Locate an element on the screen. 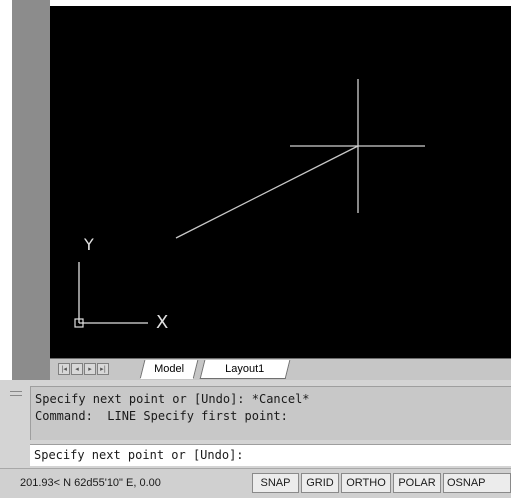 This screenshot has height=498, width=511. prev-tab-icon: ◂ is located at coordinates (77, 369).